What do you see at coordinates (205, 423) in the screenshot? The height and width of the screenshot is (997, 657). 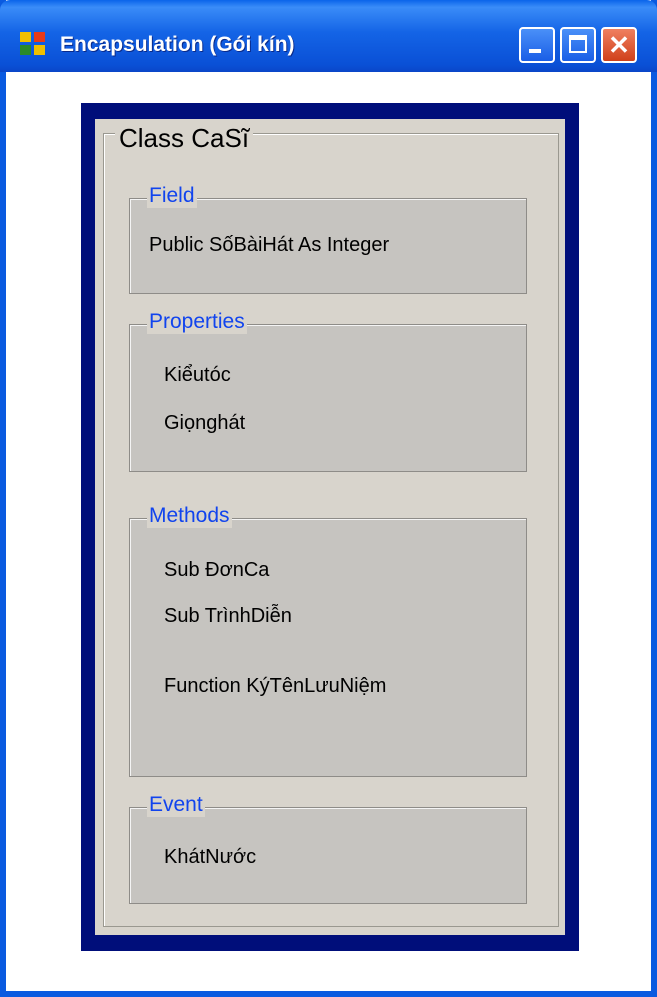 I see `property-item: Giọnghát` at bounding box center [205, 423].